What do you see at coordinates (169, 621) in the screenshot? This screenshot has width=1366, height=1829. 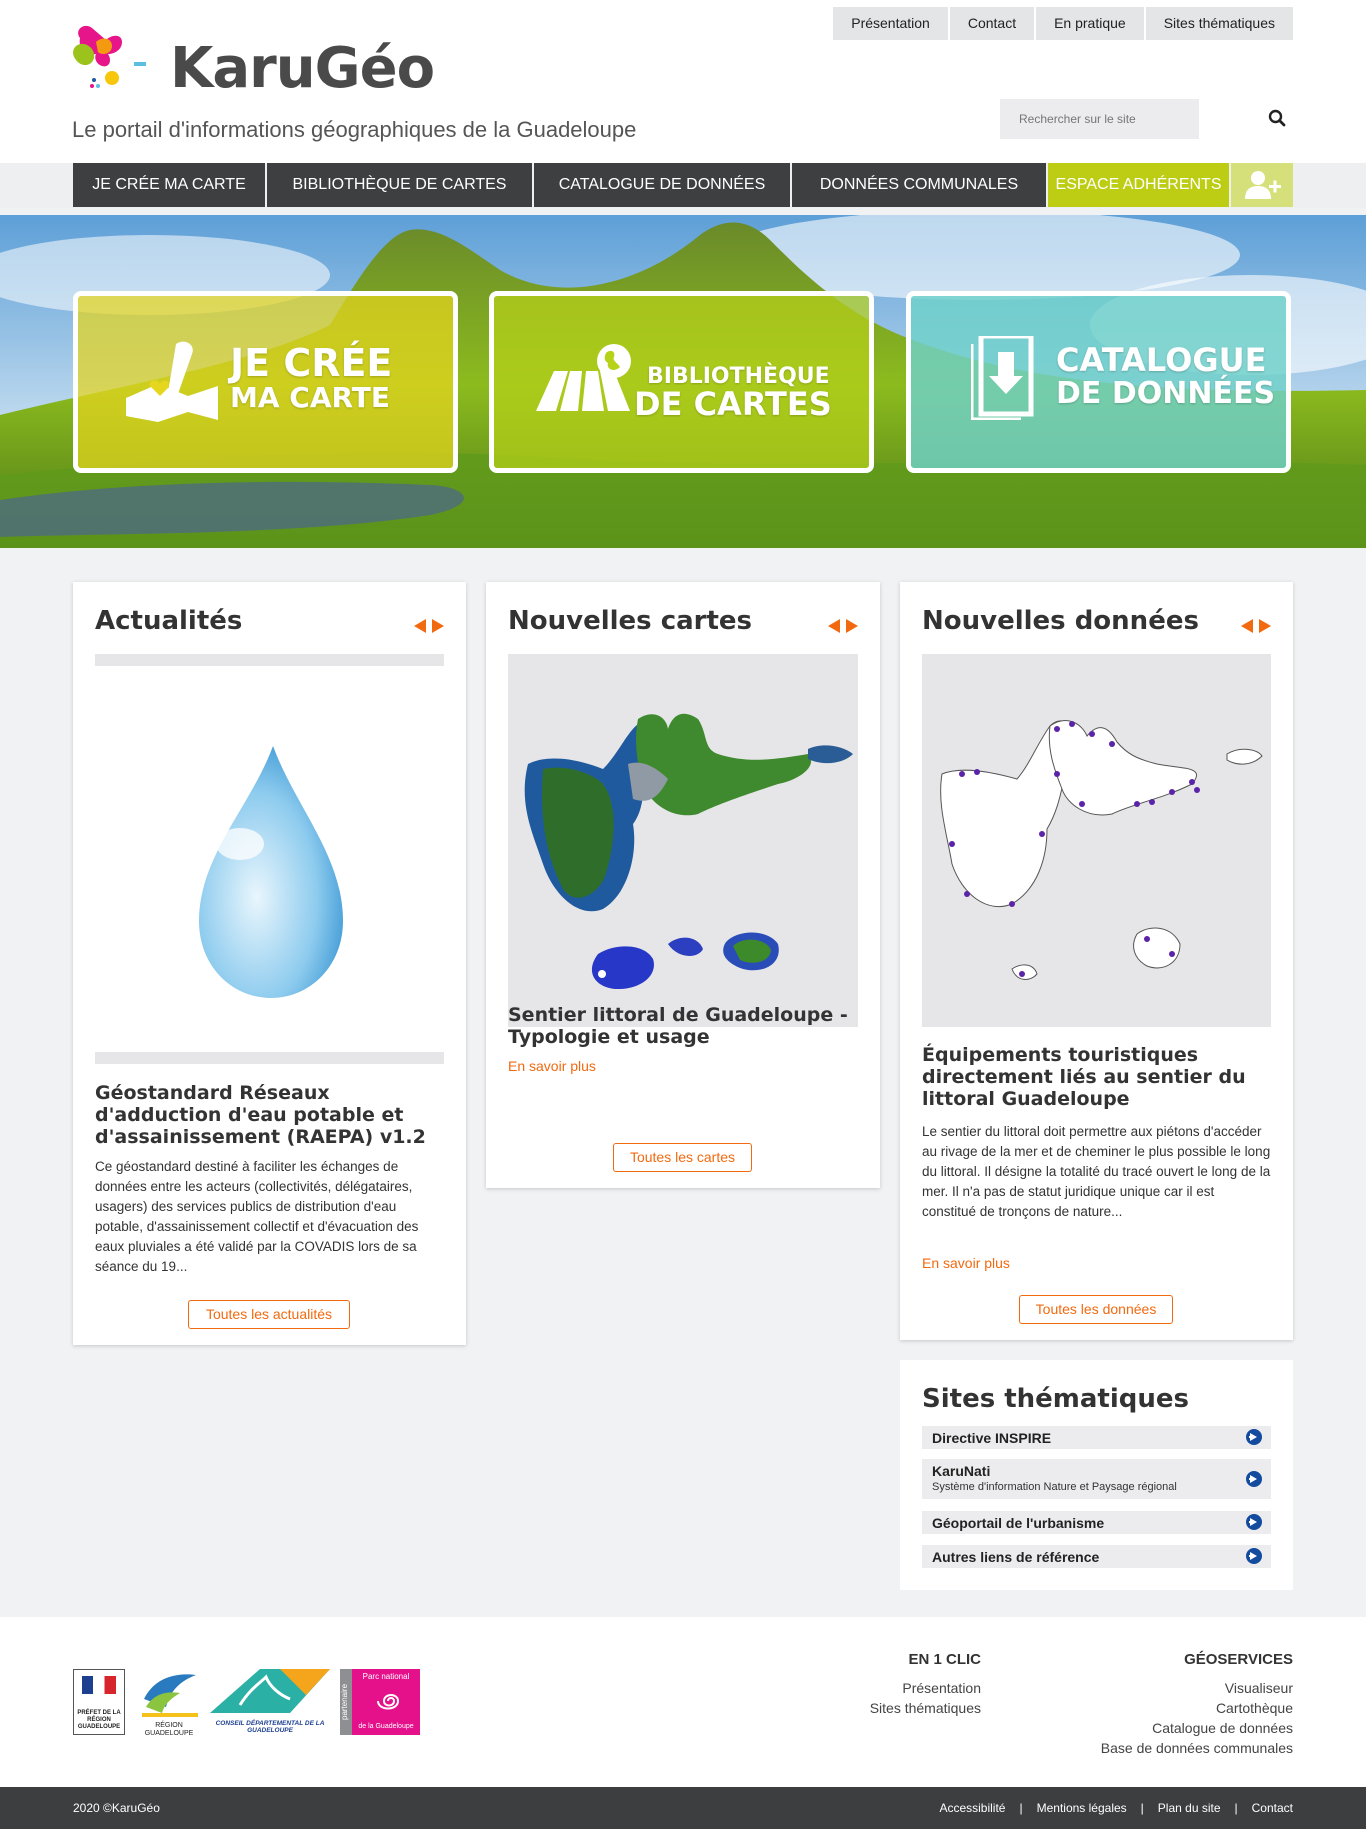 I see `news-title: Actualités` at bounding box center [169, 621].